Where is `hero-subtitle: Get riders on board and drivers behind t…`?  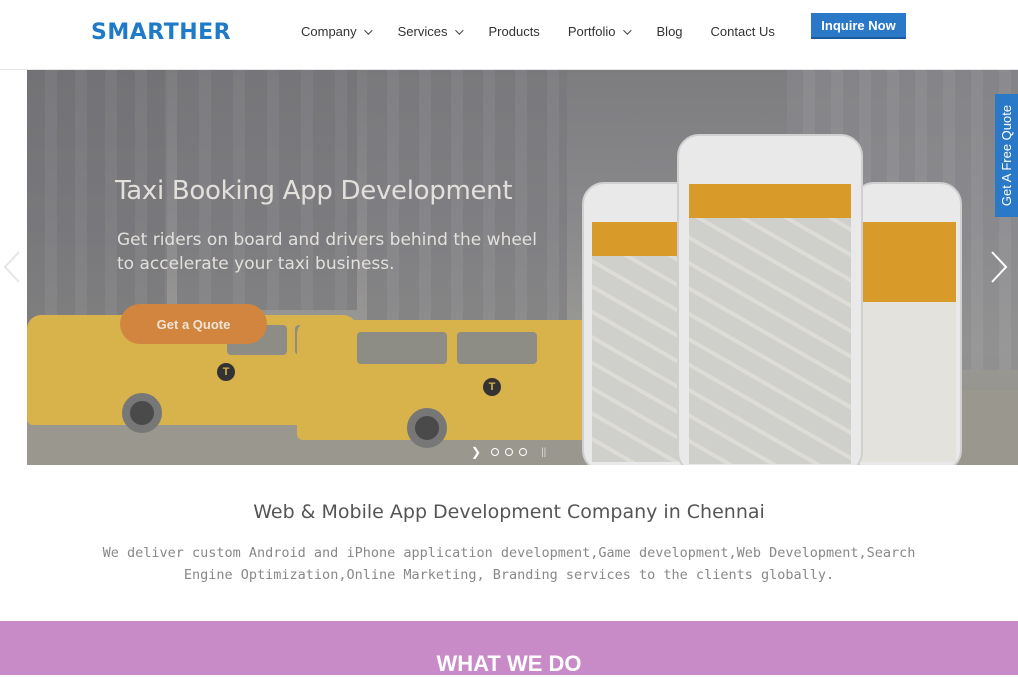
hero-subtitle: Get riders on board and drivers behind t… is located at coordinates (327, 252).